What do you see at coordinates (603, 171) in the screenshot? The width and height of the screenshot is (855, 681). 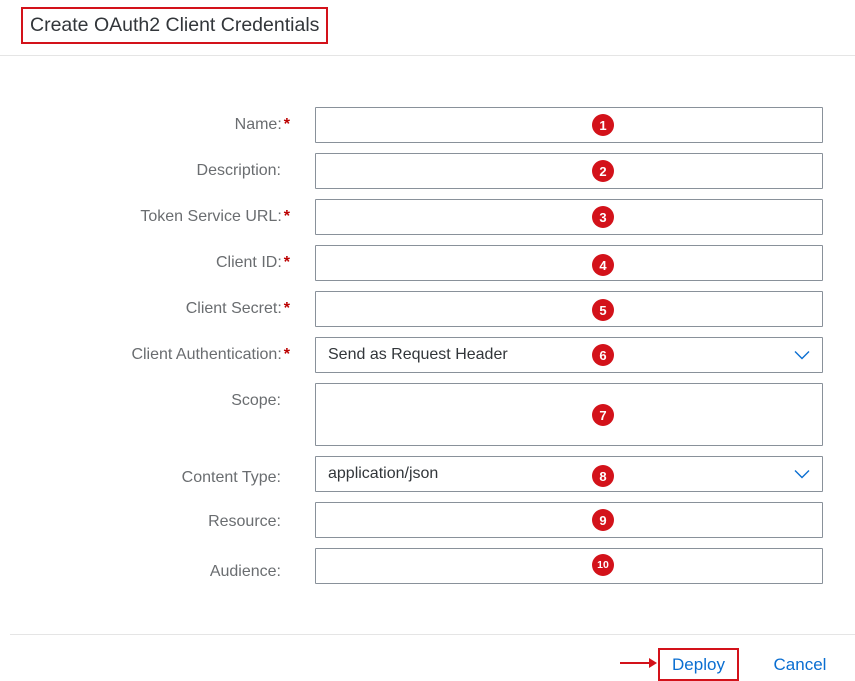 I see `annotation-badge-2: 2` at bounding box center [603, 171].